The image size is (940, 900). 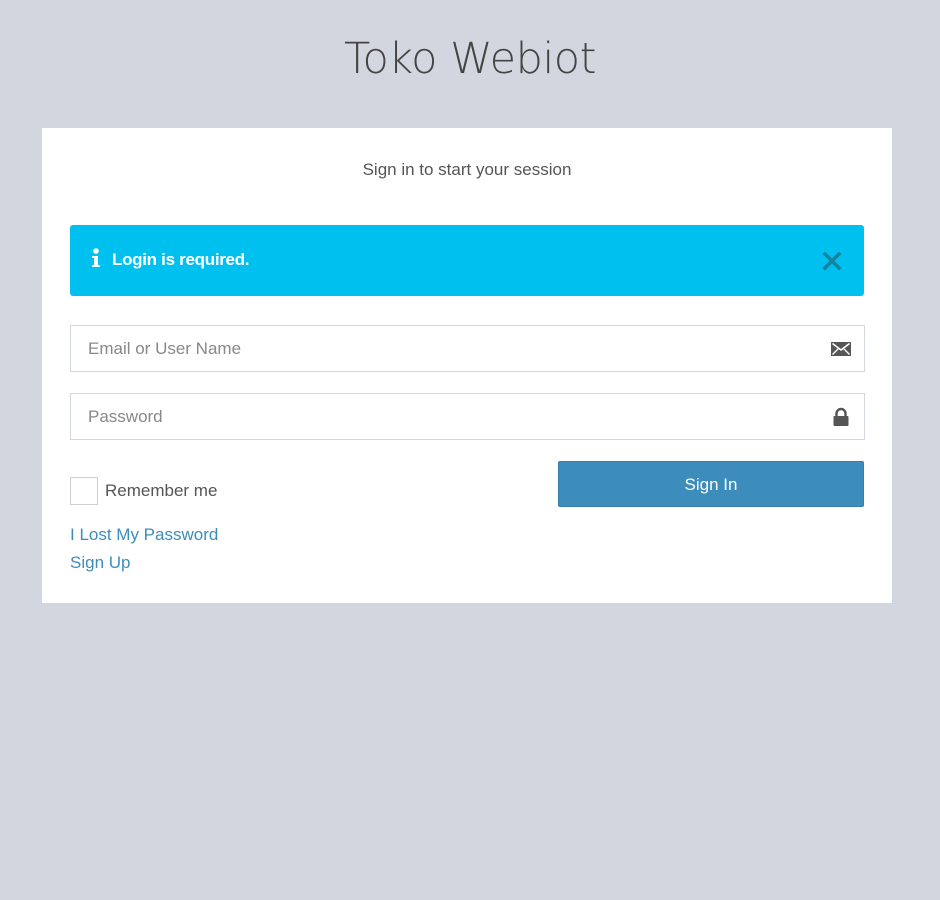 I want to click on close-icon, so click(x=832, y=261).